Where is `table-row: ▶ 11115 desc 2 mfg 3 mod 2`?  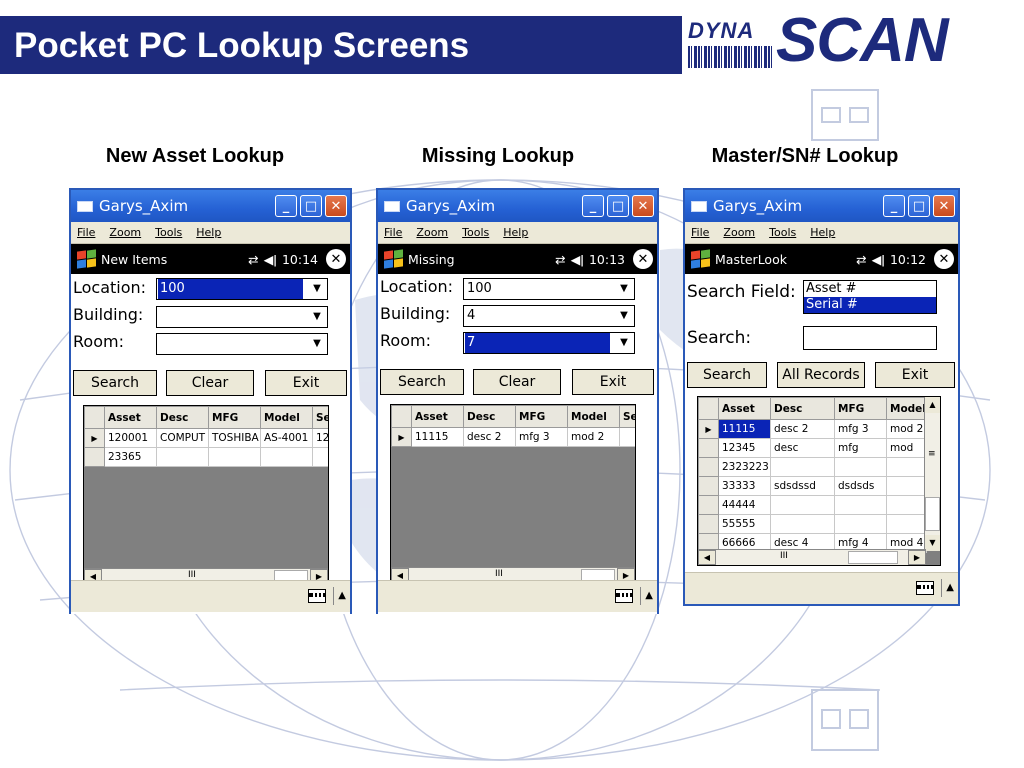 table-row: ▶ 11115 desc 2 mfg 3 mod 2 is located at coordinates (513, 437).